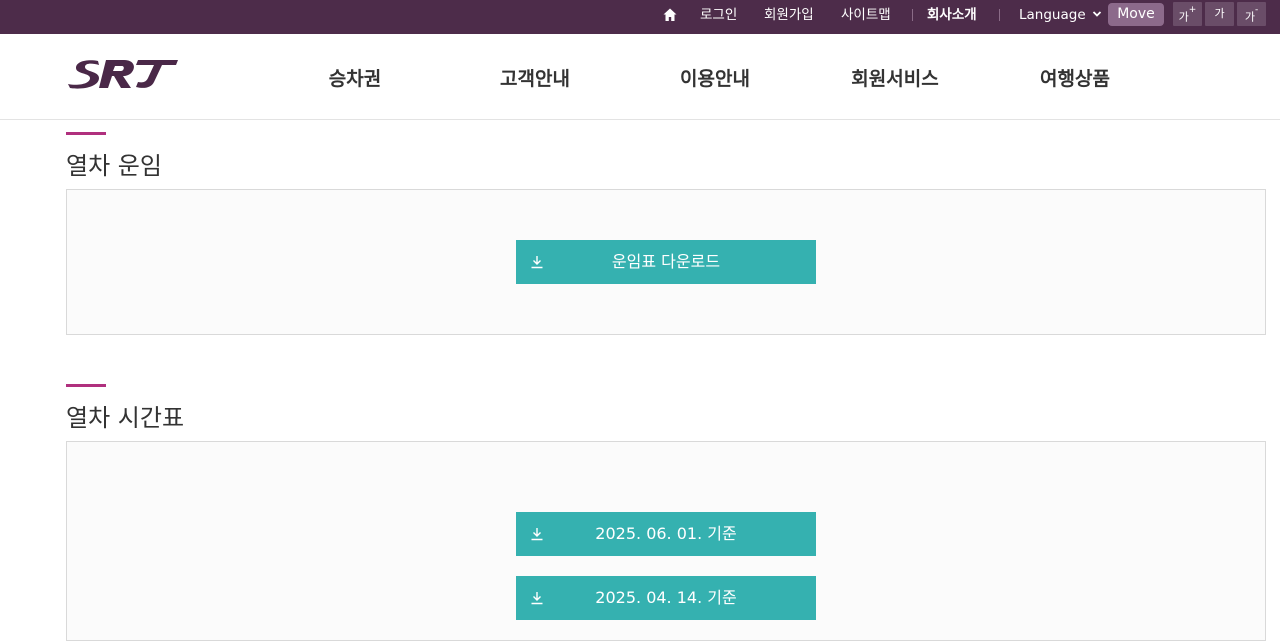  I want to click on section-title-timetable: 열차 시간표, so click(125, 418).